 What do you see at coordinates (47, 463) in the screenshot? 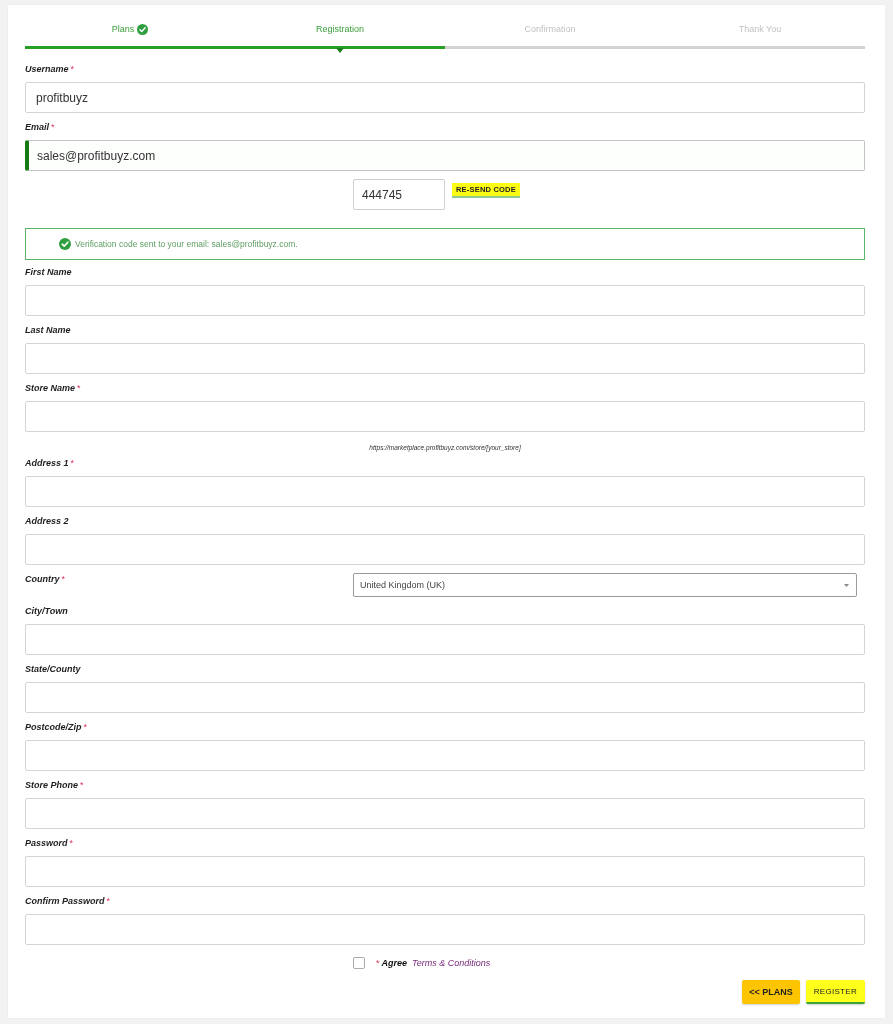
I see `field-label: Address 1` at bounding box center [47, 463].